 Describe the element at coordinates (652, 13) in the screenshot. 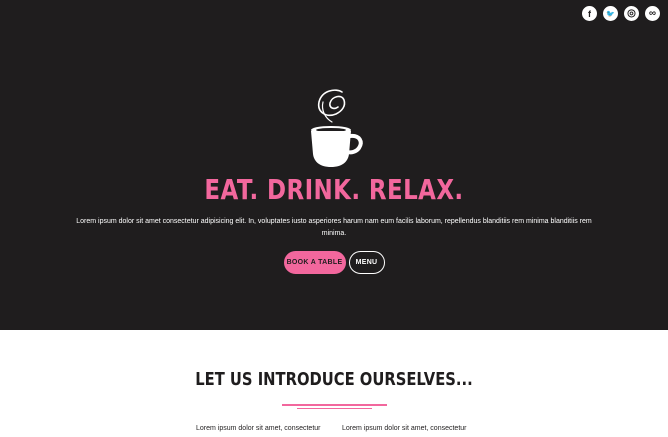

I see `tripadvisor-icon: ∞` at that location.